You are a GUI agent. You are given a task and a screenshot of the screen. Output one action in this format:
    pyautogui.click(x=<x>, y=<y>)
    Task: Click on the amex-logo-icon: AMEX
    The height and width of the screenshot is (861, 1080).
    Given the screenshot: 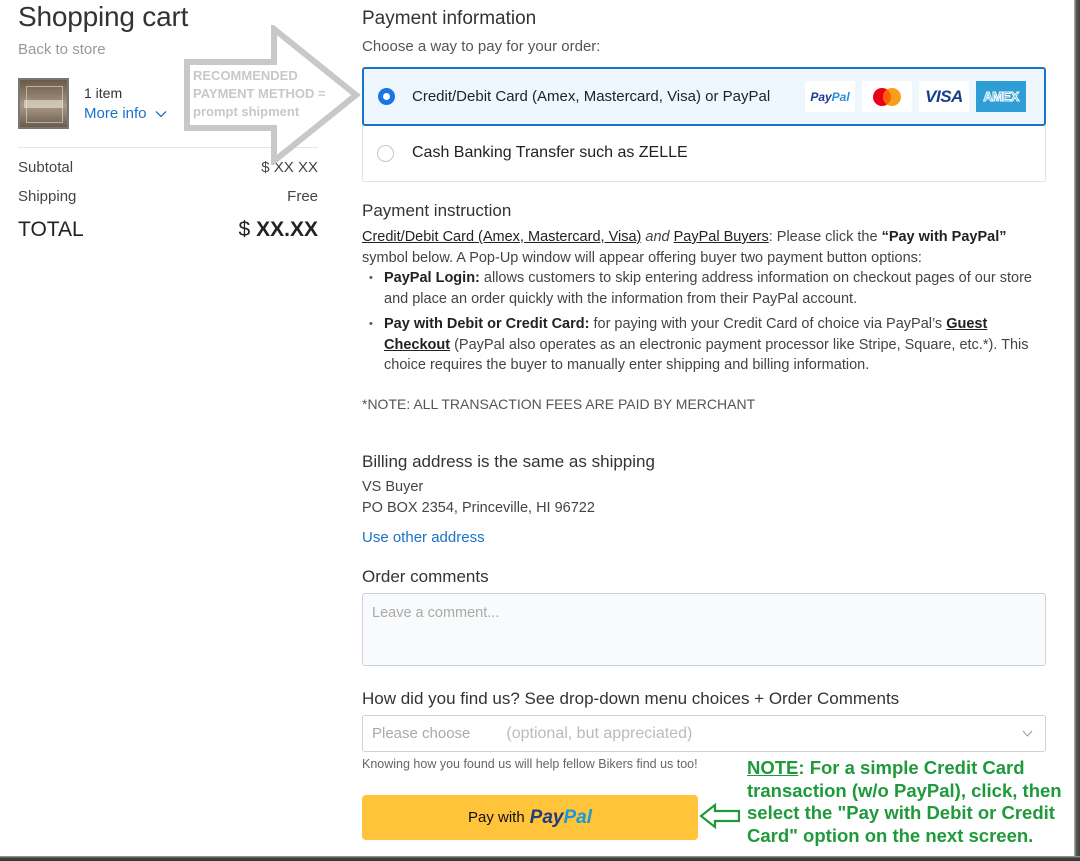 What is the action you would take?
    pyautogui.click(x=1001, y=96)
    